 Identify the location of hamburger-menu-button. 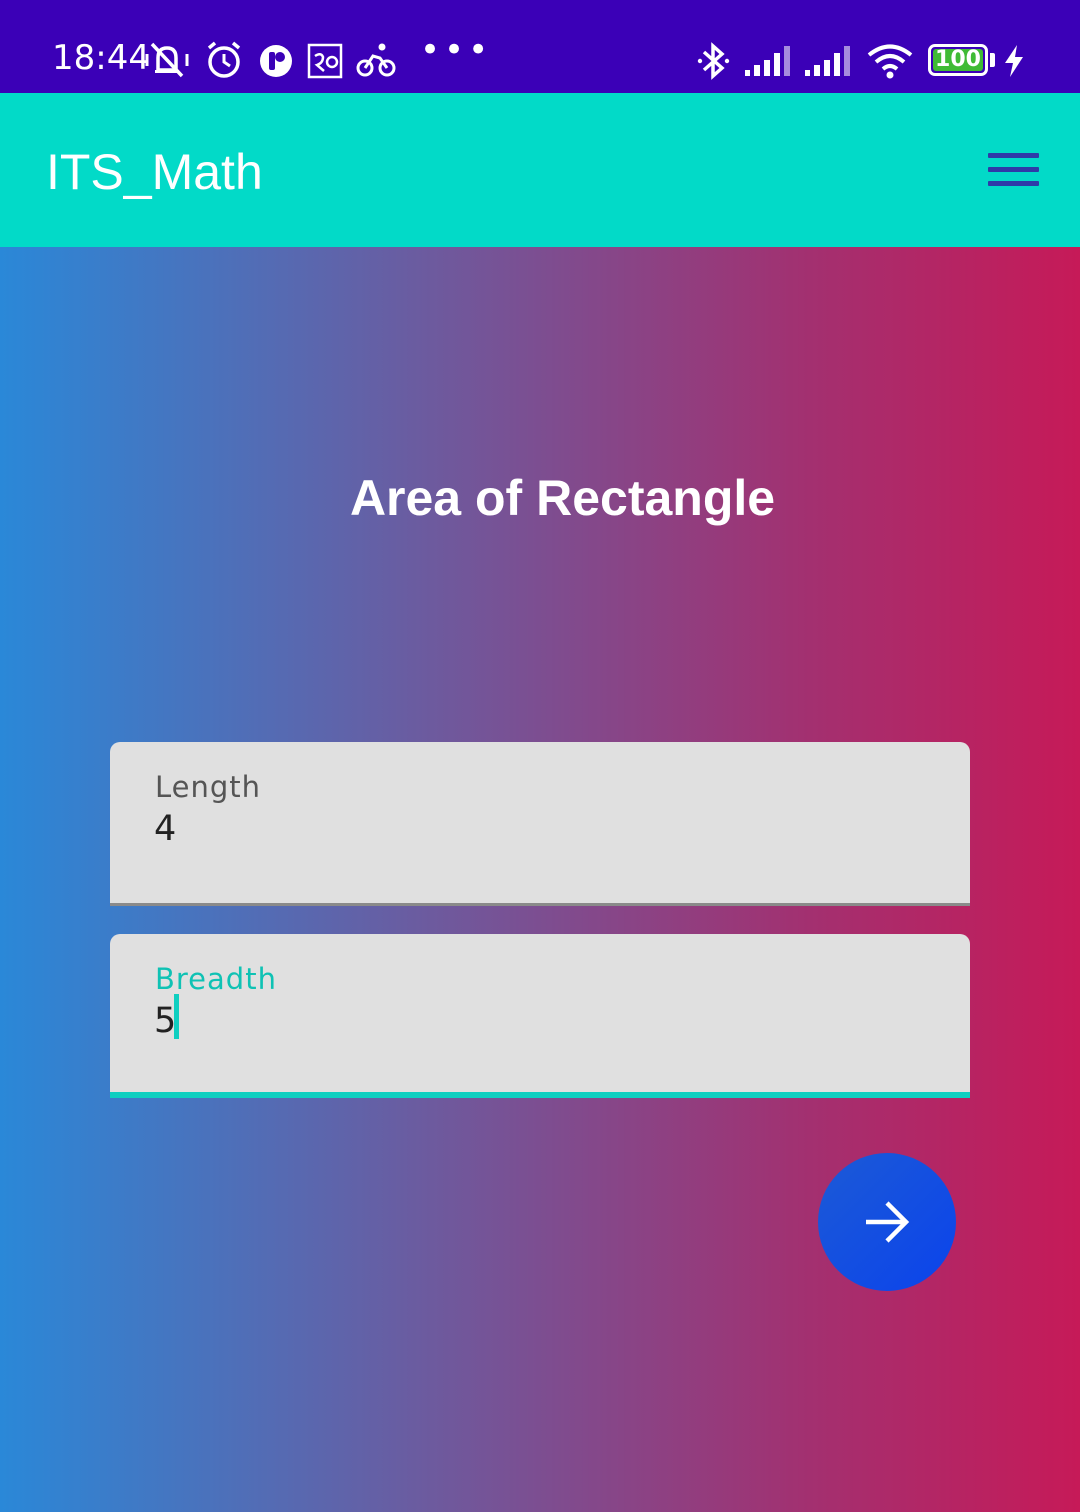
(1013, 170).